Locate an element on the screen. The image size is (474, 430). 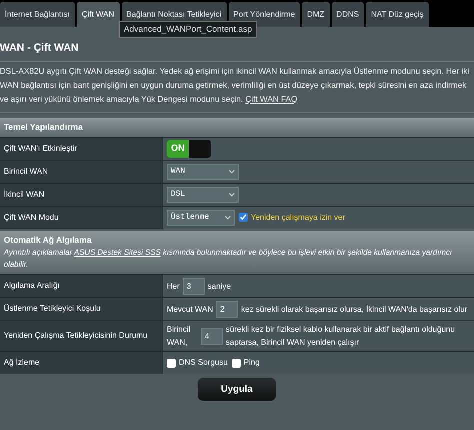
input-field: 2 is located at coordinates (227, 309).